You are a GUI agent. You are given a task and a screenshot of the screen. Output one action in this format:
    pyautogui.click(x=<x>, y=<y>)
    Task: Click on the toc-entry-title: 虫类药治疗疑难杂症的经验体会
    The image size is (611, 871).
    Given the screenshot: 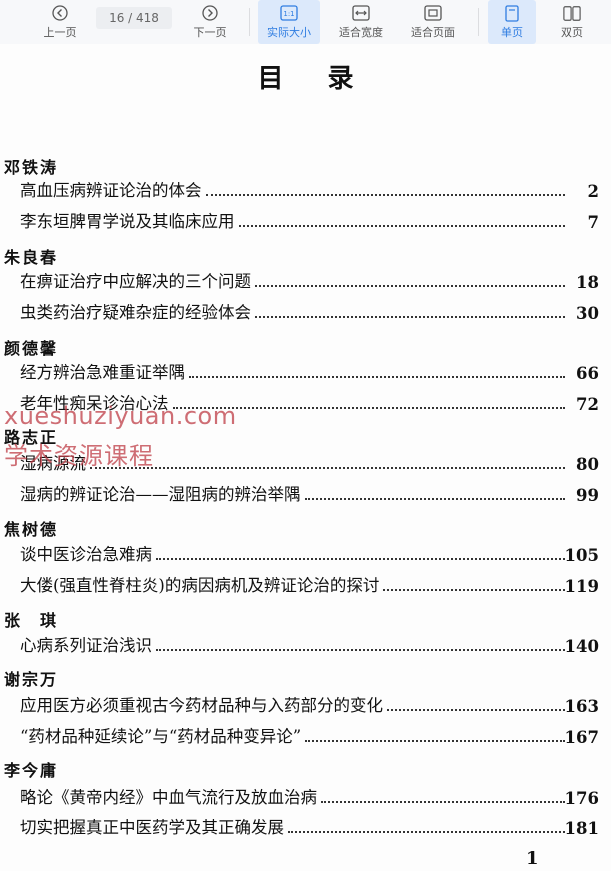 What is the action you would take?
    pyautogui.click(x=135, y=312)
    